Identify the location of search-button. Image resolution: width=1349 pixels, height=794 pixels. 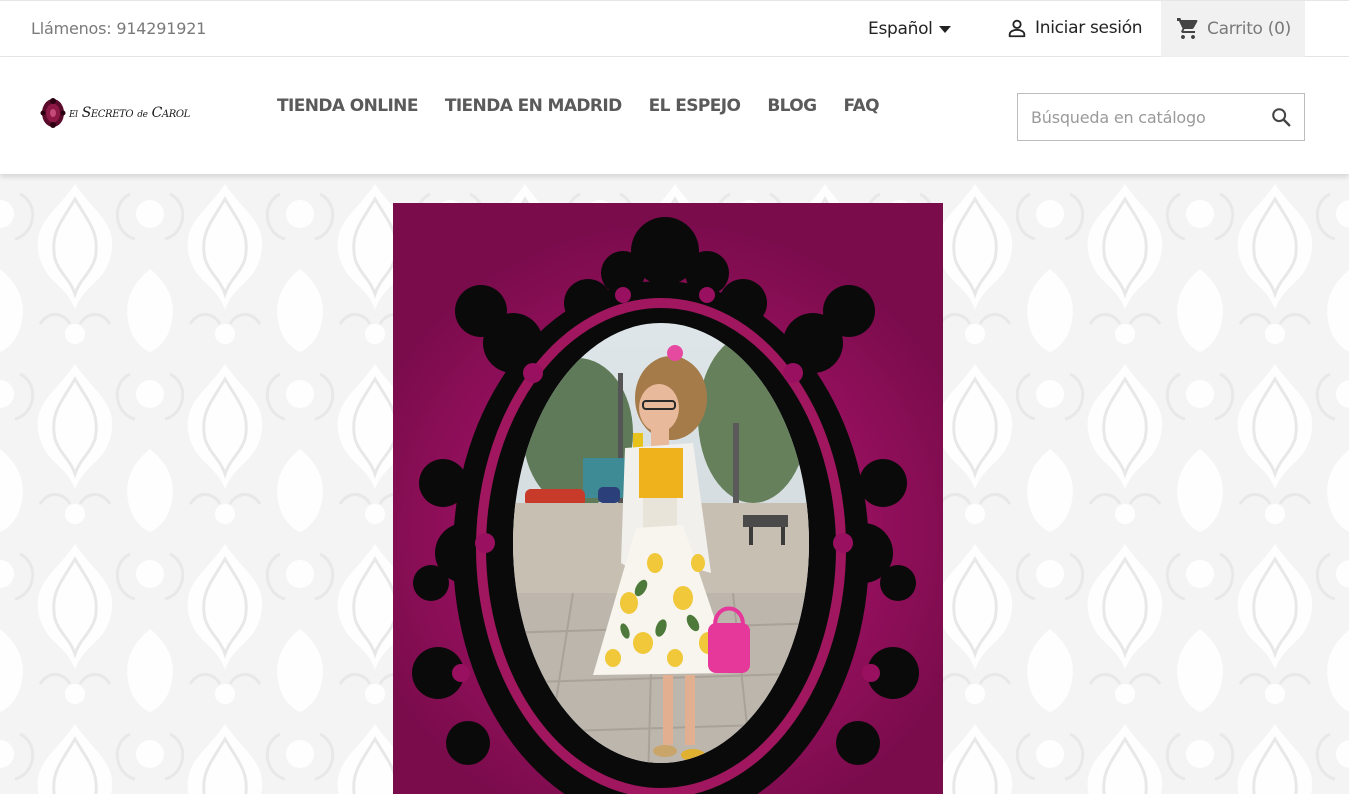
(1281, 117).